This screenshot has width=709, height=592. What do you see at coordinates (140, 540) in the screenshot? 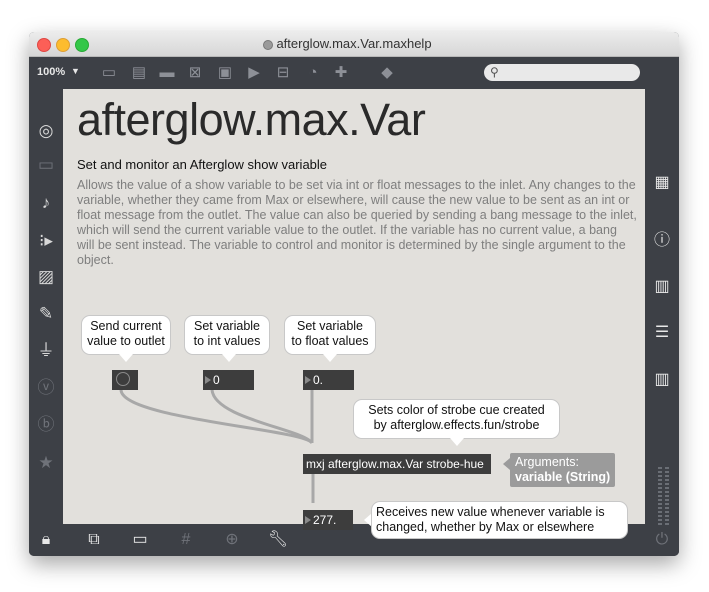
I see `presentation-icon: ▭` at bounding box center [140, 540].